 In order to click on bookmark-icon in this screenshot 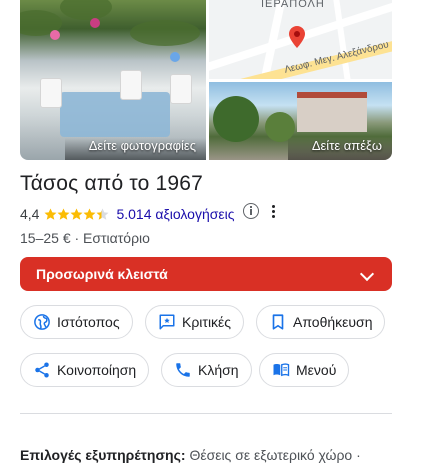, I will do `click(278, 322)`.